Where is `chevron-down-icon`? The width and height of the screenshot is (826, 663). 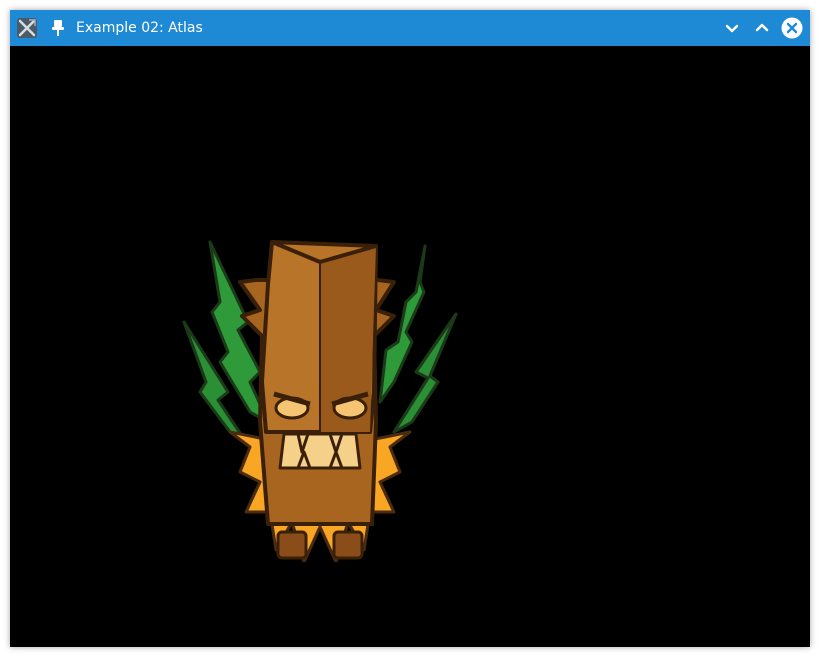 chevron-down-icon is located at coordinates (732, 28).